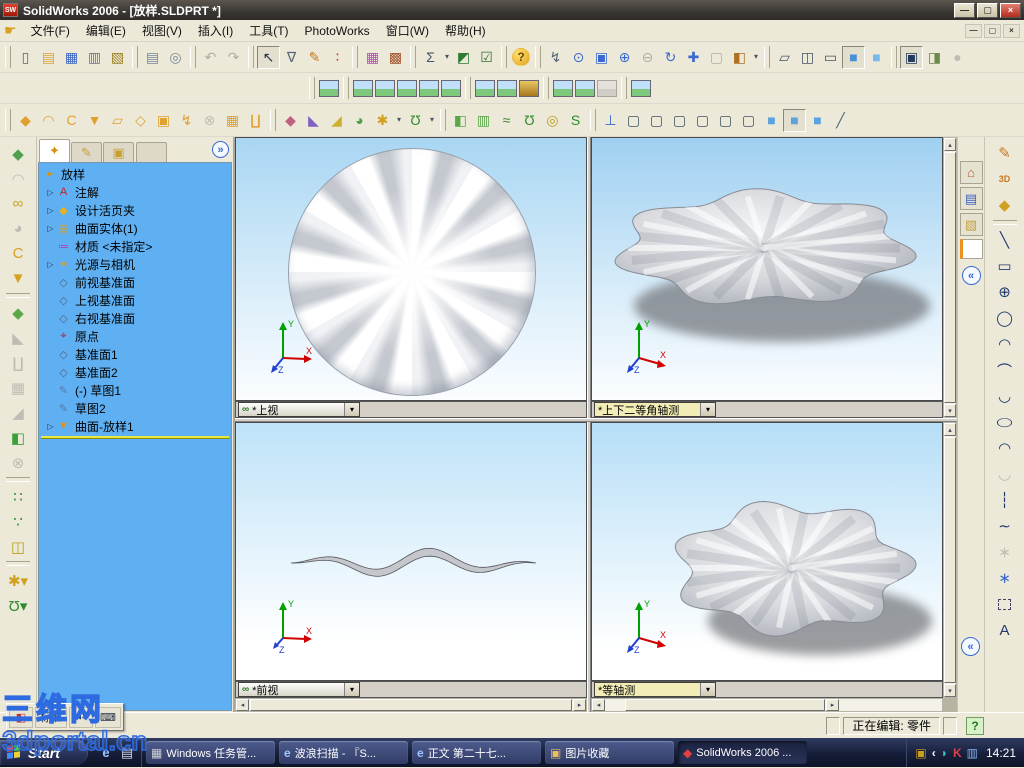 This screenshot has height=768, width=1024. I want to click on swept-boss-button: C, so click(71, 120).